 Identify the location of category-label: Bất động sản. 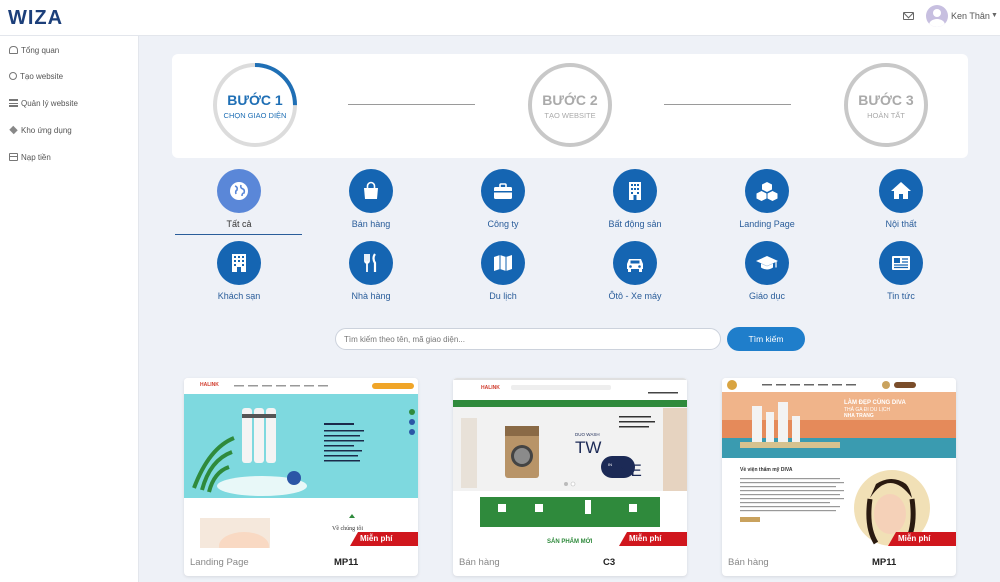
(635, 224).